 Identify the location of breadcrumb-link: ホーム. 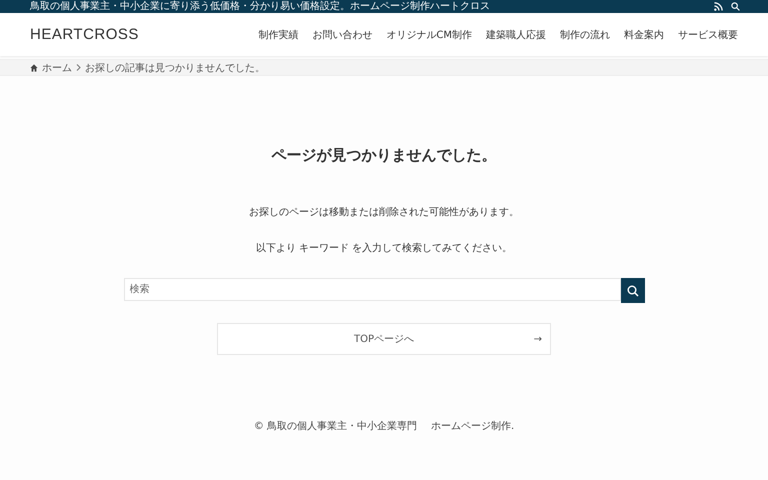
(57, 67).